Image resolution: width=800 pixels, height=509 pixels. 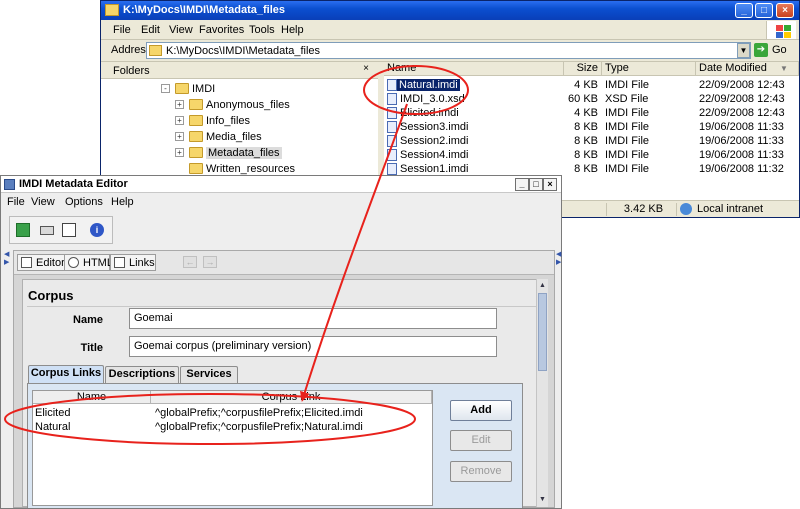 I want to click on editor-title-bar: IMDI Metadata Editor _ □ ×, so click(x=281, y=184).